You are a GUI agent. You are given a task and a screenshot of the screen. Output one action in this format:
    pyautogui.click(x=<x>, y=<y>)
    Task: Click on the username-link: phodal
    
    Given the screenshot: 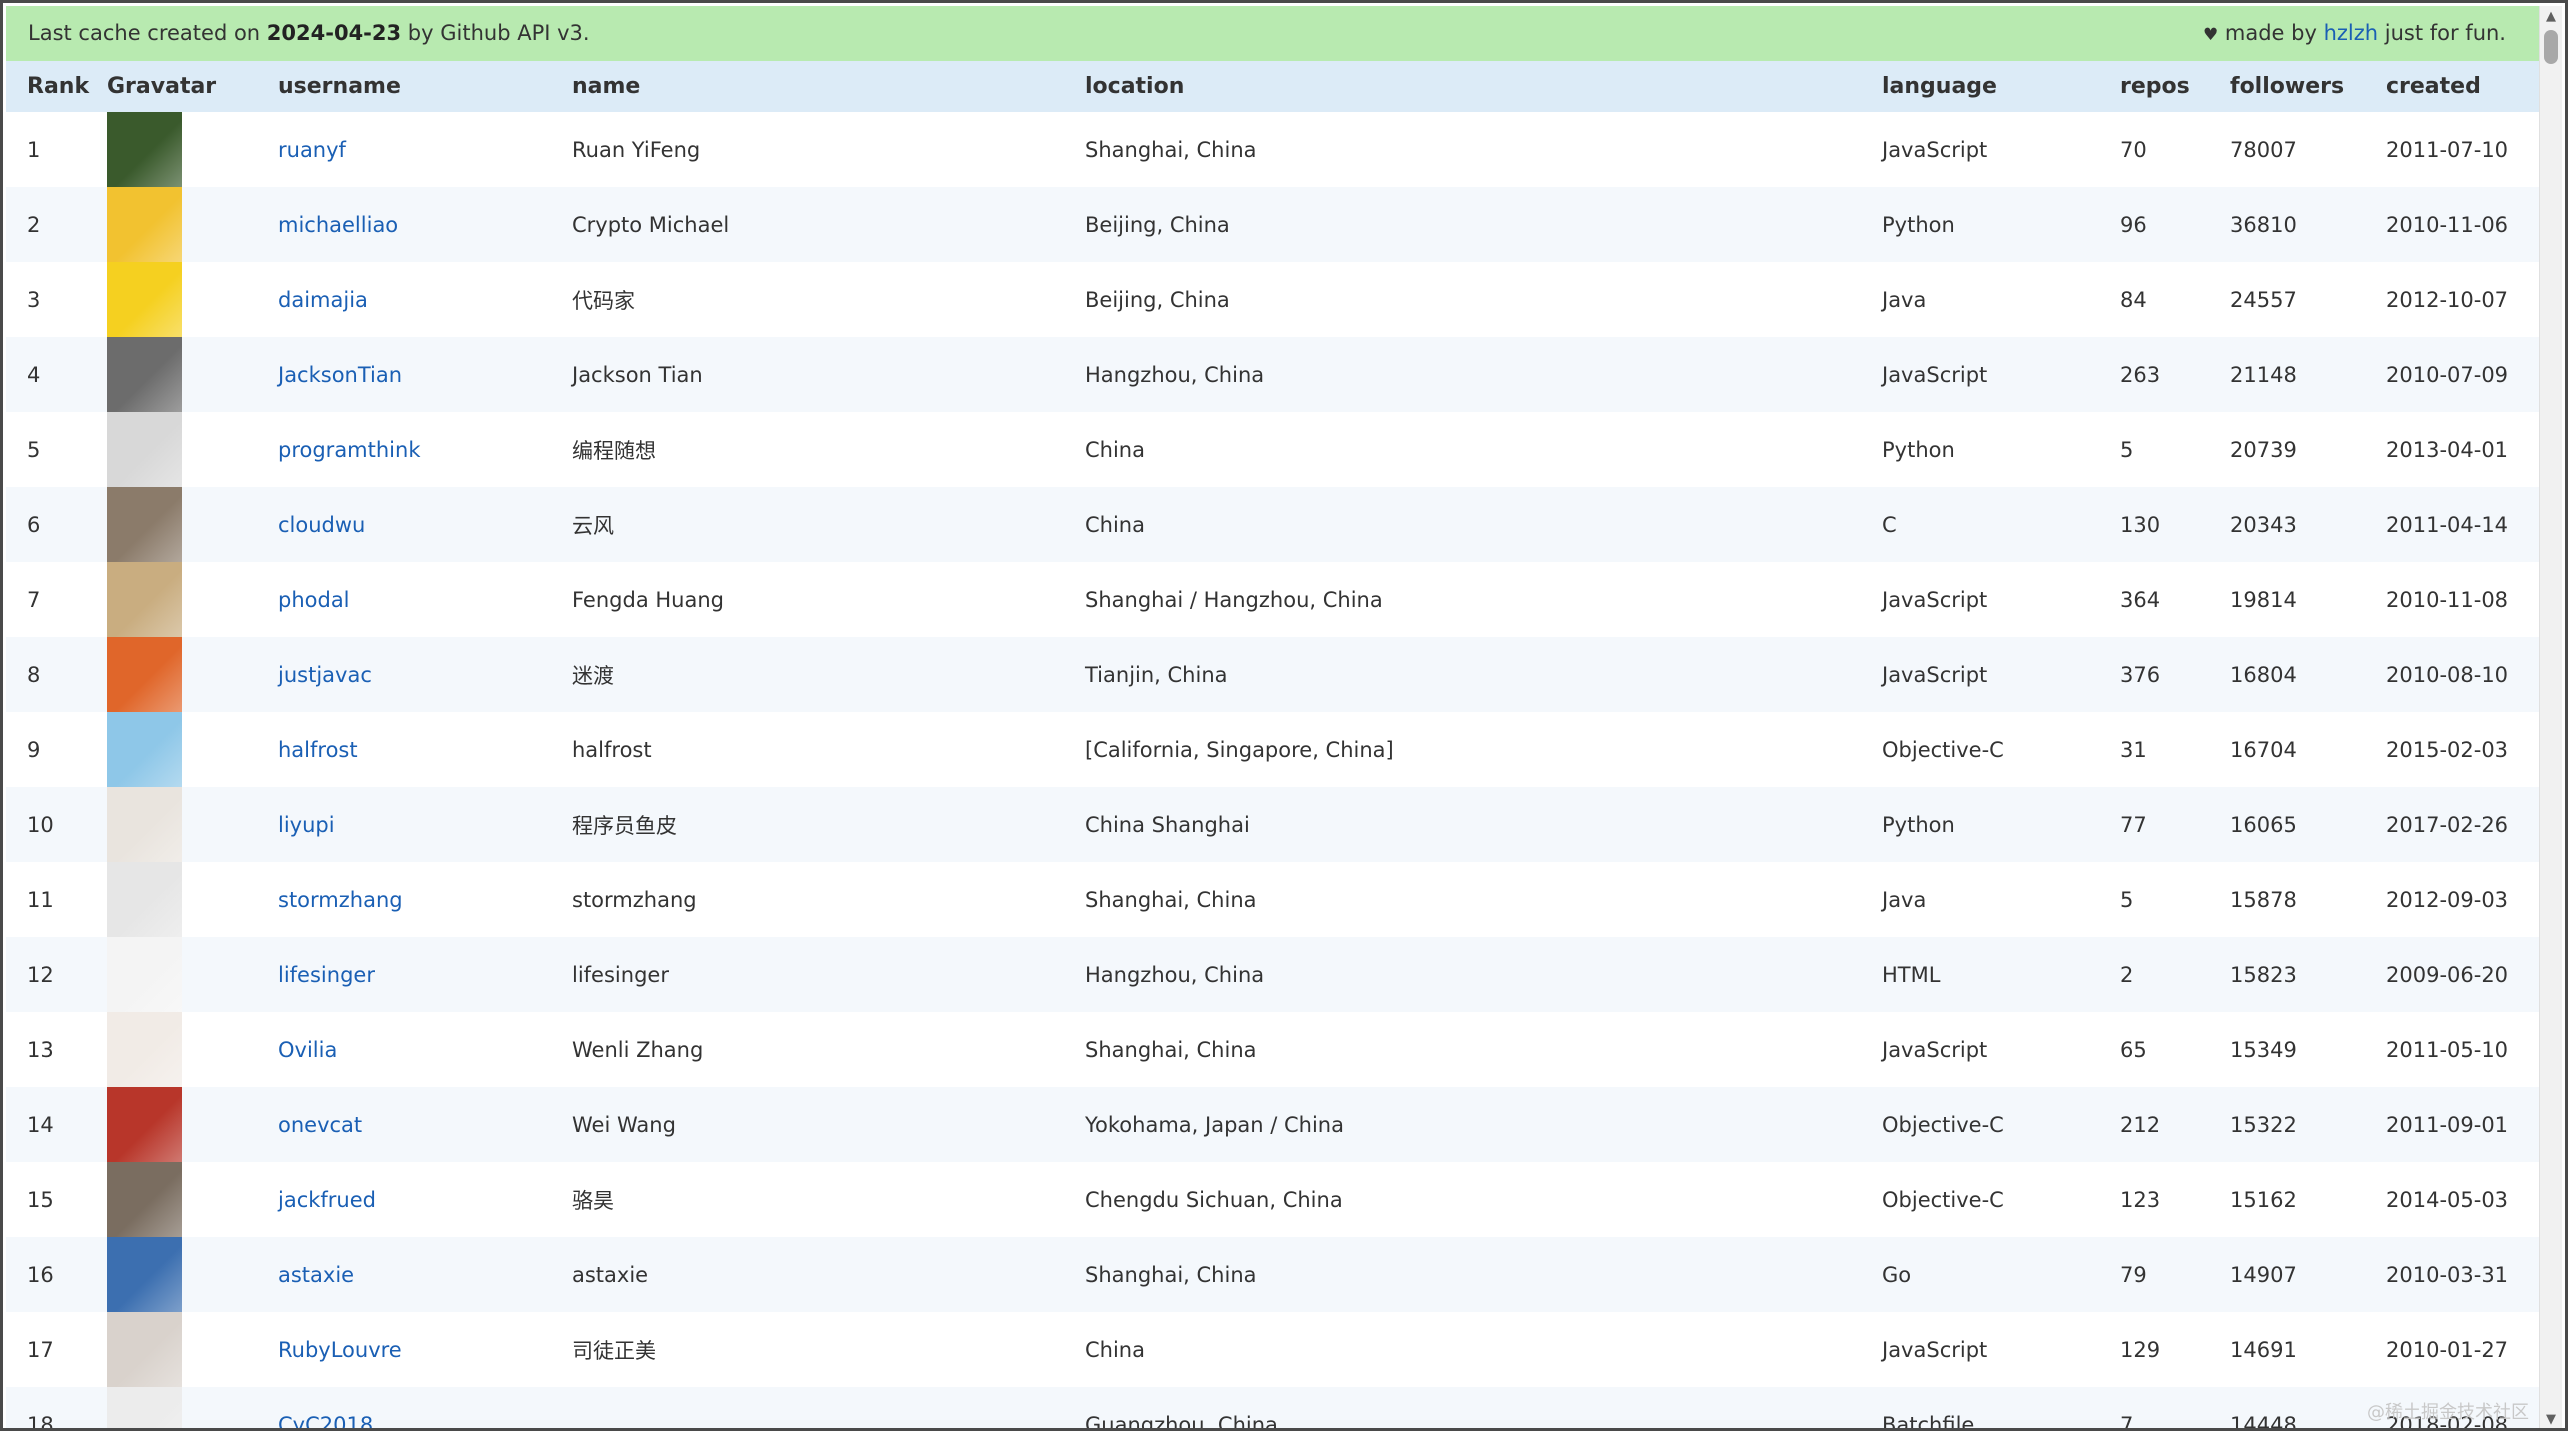 What is the action you would take?
    pyautogui.click(x=314, y=600)
    